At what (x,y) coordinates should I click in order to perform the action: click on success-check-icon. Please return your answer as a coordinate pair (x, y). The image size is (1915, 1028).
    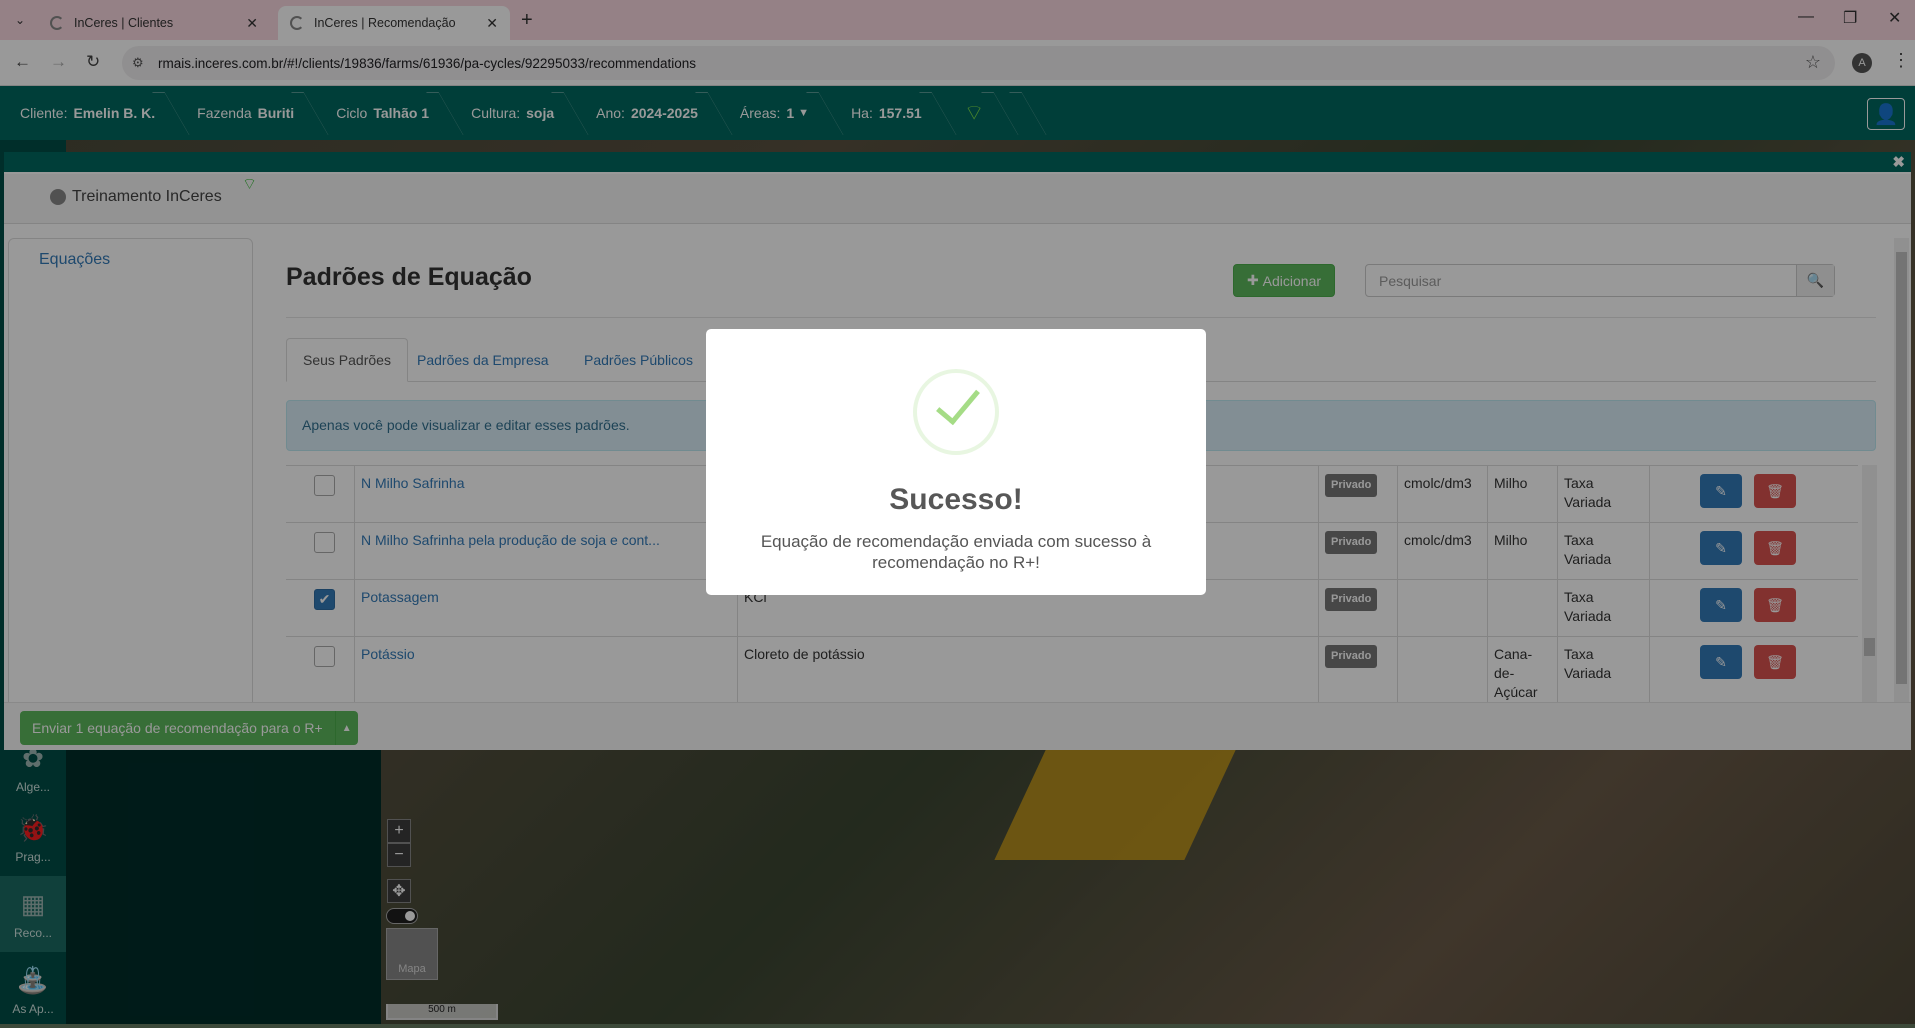
    Looking at the image, I should click on (956, 412).